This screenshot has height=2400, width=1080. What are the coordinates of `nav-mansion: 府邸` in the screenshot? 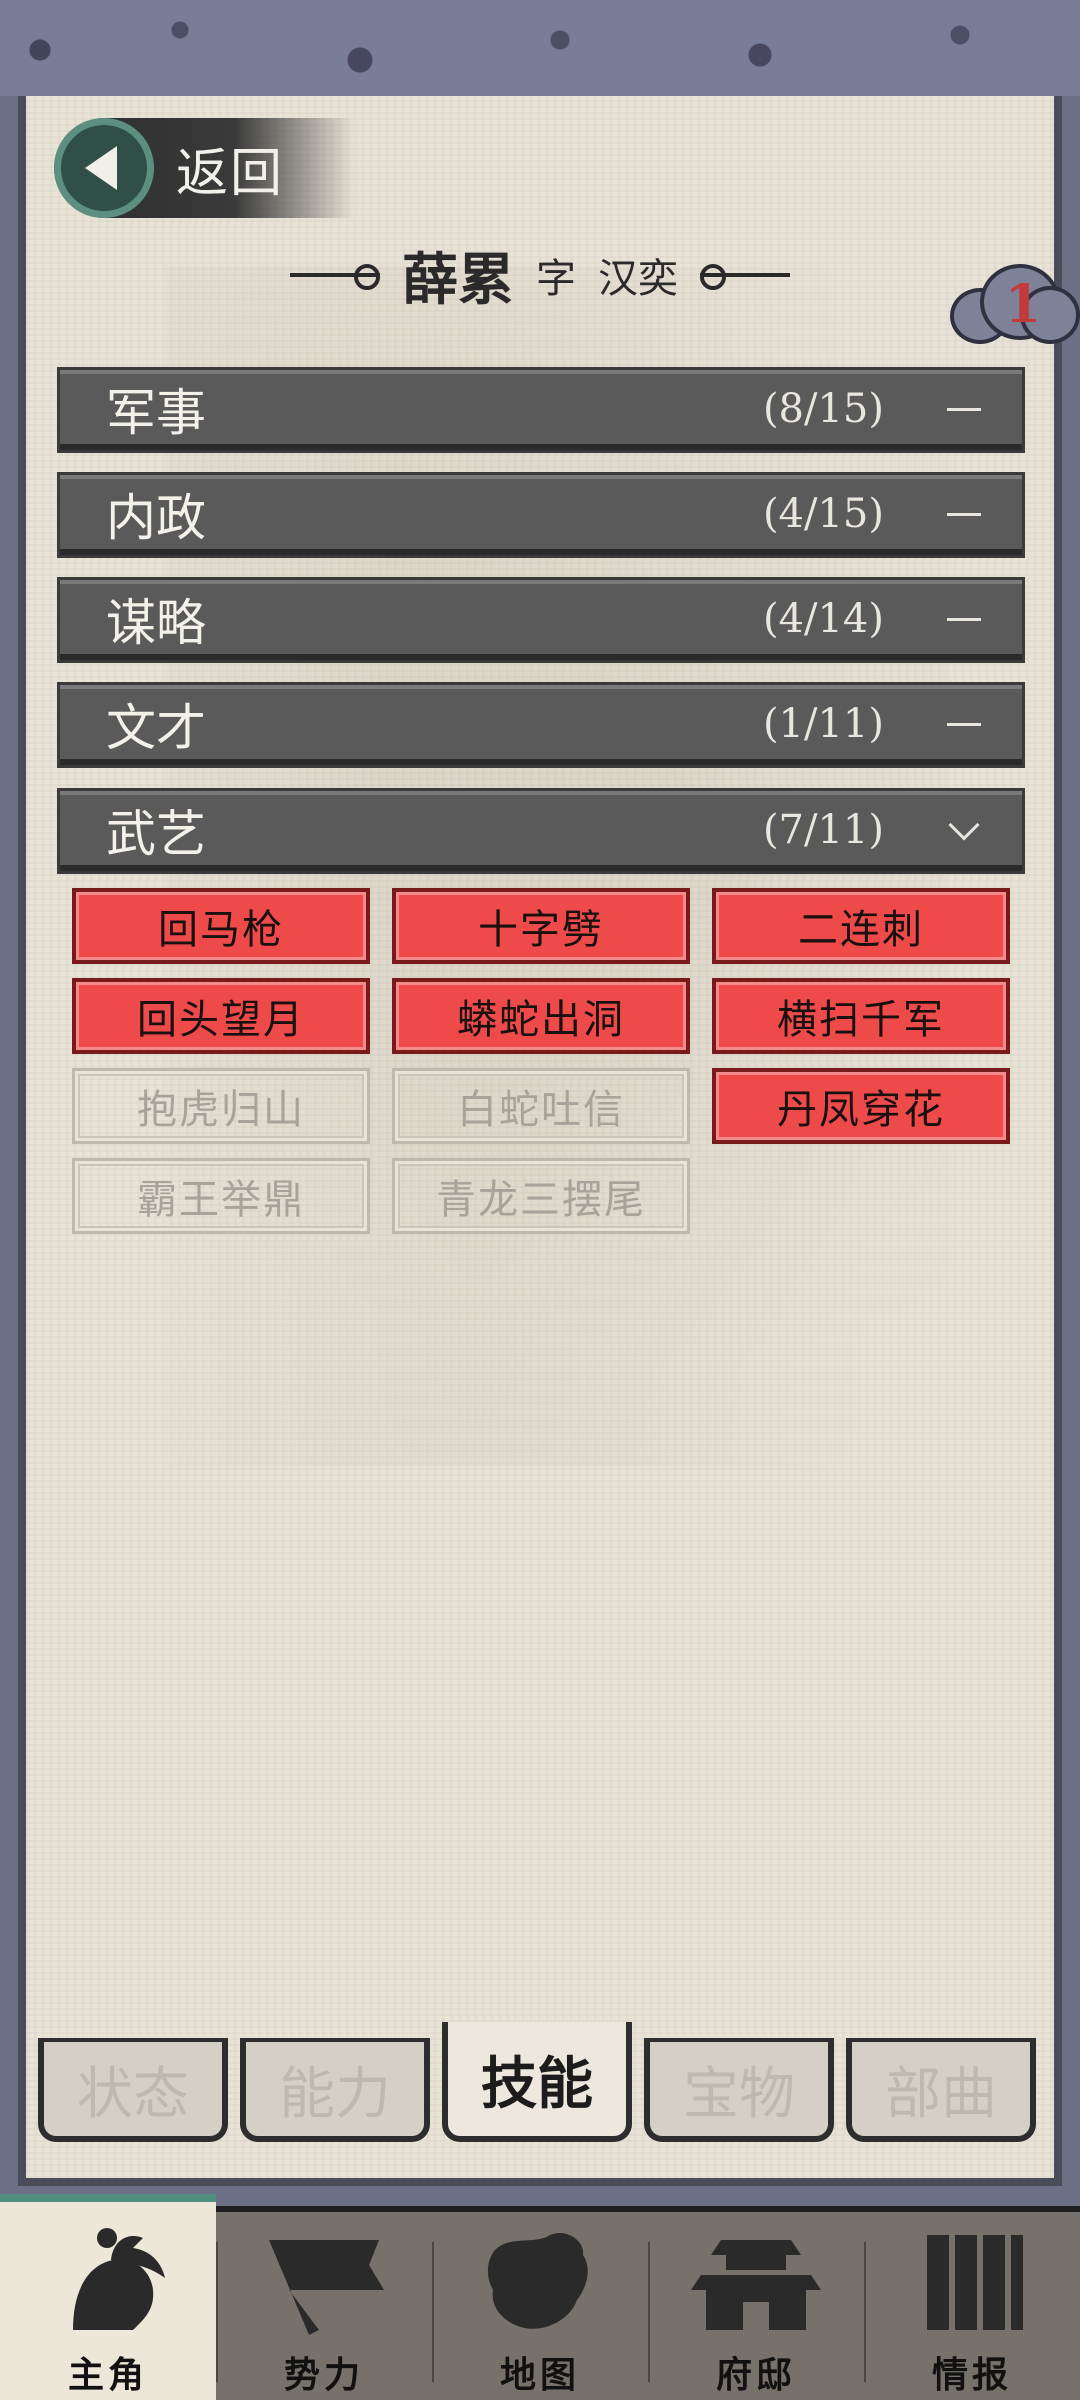 It's located at (756, 2306).